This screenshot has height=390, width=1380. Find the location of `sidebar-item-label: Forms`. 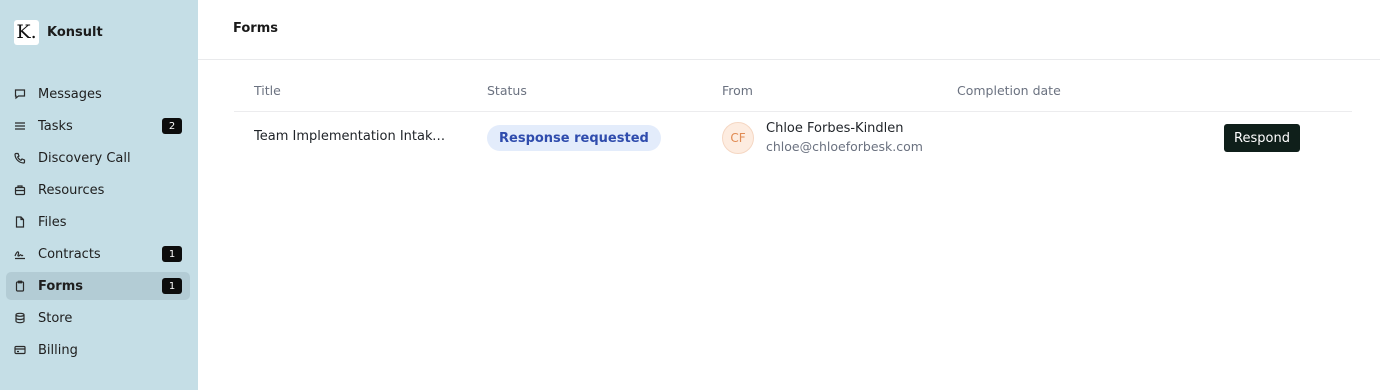

sidebar-item-label: Forms is located at coordinates (60, 286).